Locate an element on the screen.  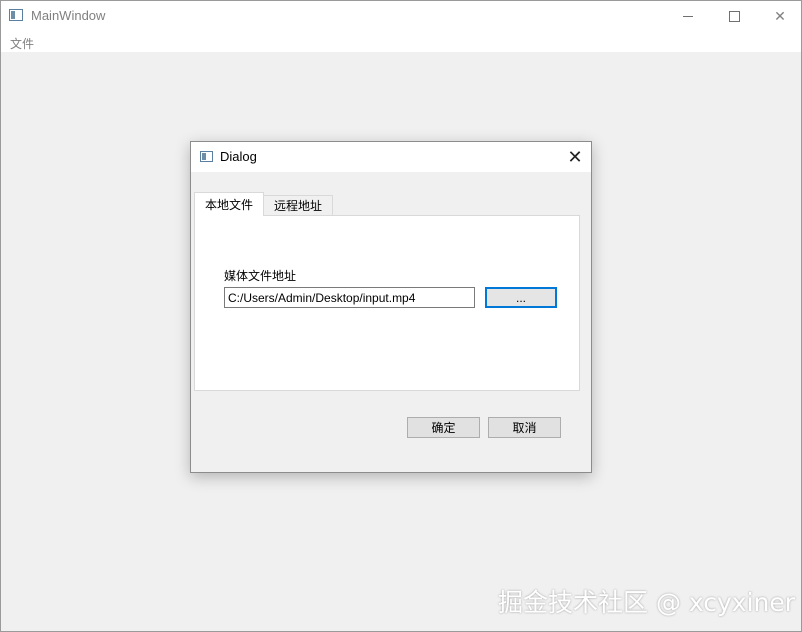
media-path-label: 媒体文件地址 is located at coordinates (260, 276).